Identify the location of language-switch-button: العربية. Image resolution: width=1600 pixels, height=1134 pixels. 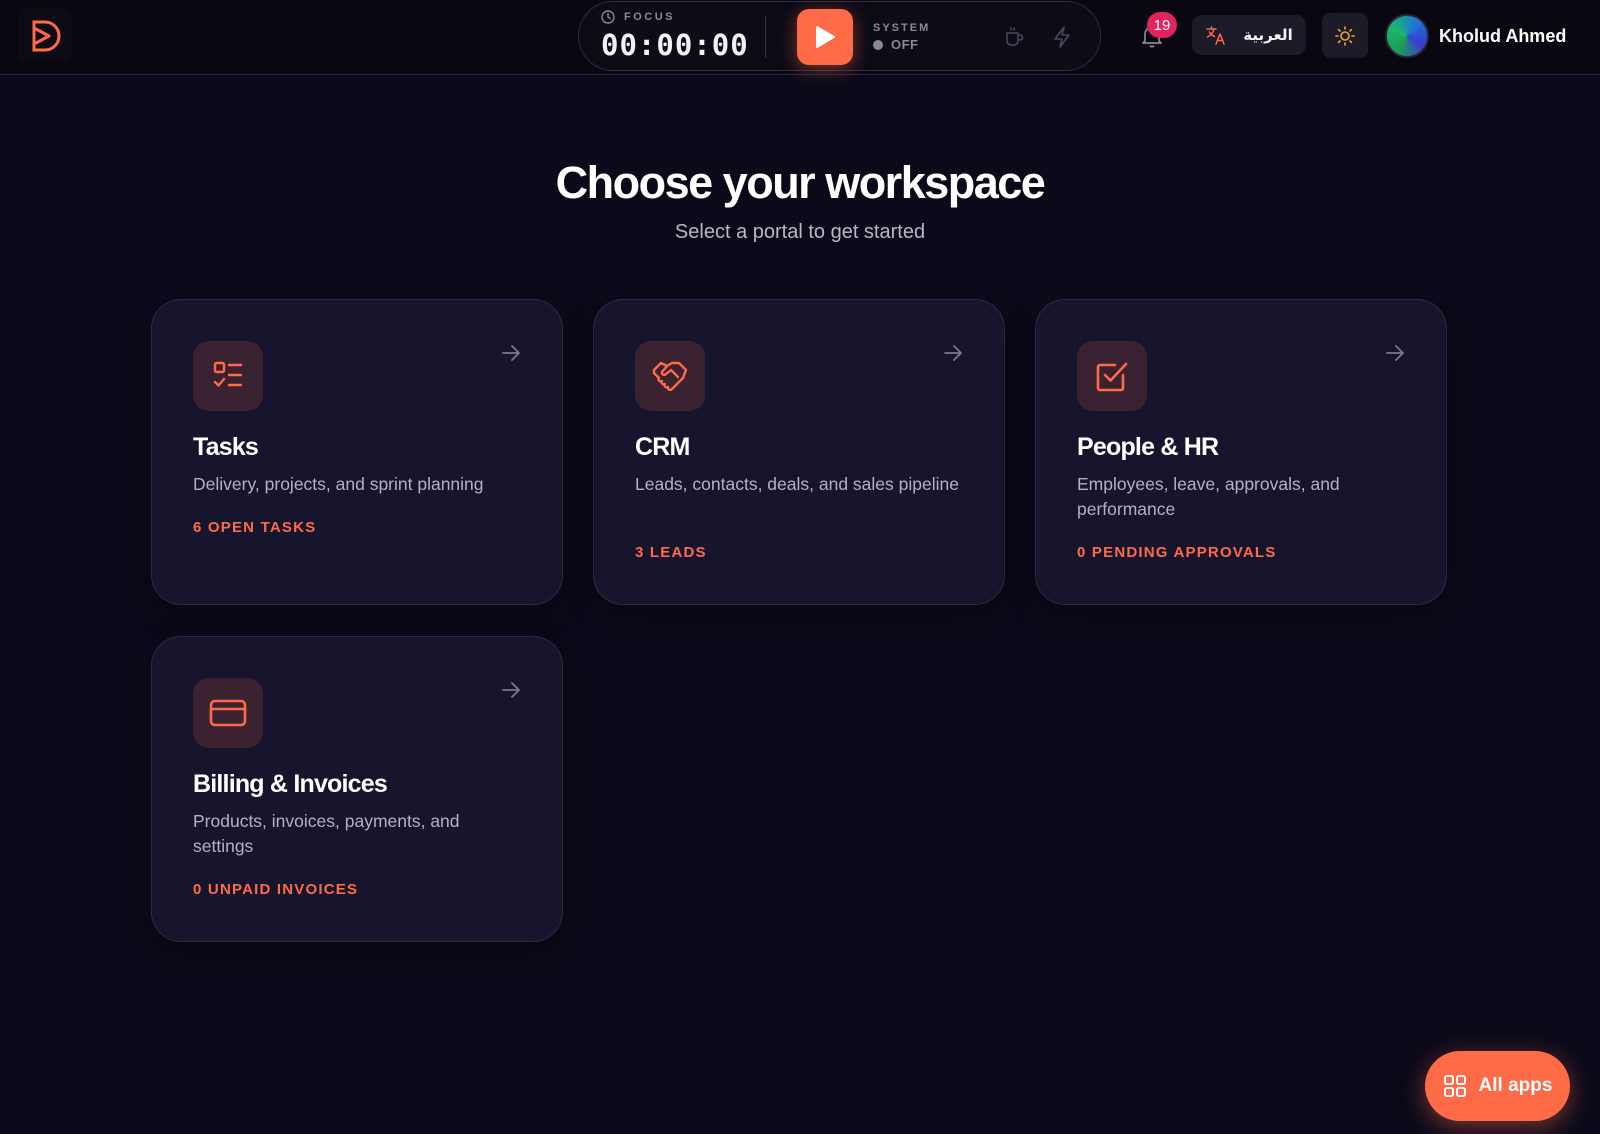
(1249, 35).